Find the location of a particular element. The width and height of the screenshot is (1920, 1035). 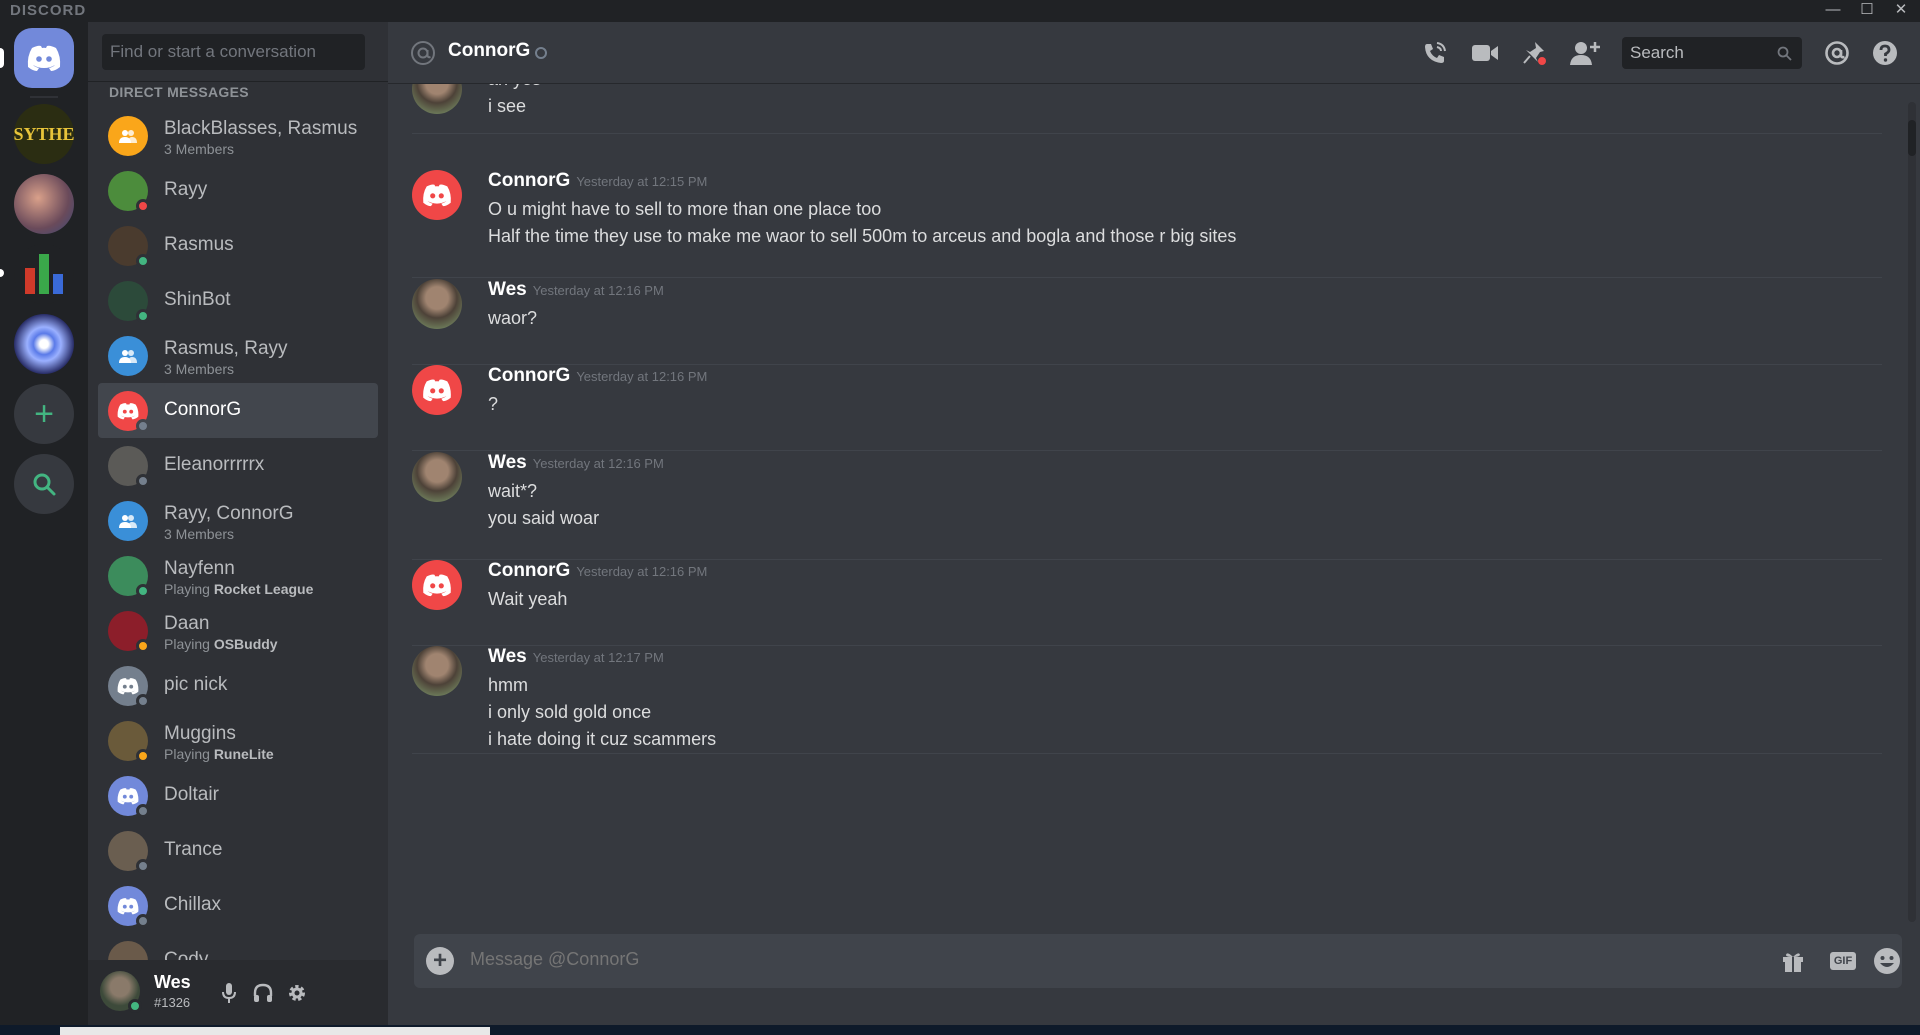

taskbar-item is located at coordinates (275, 1031).